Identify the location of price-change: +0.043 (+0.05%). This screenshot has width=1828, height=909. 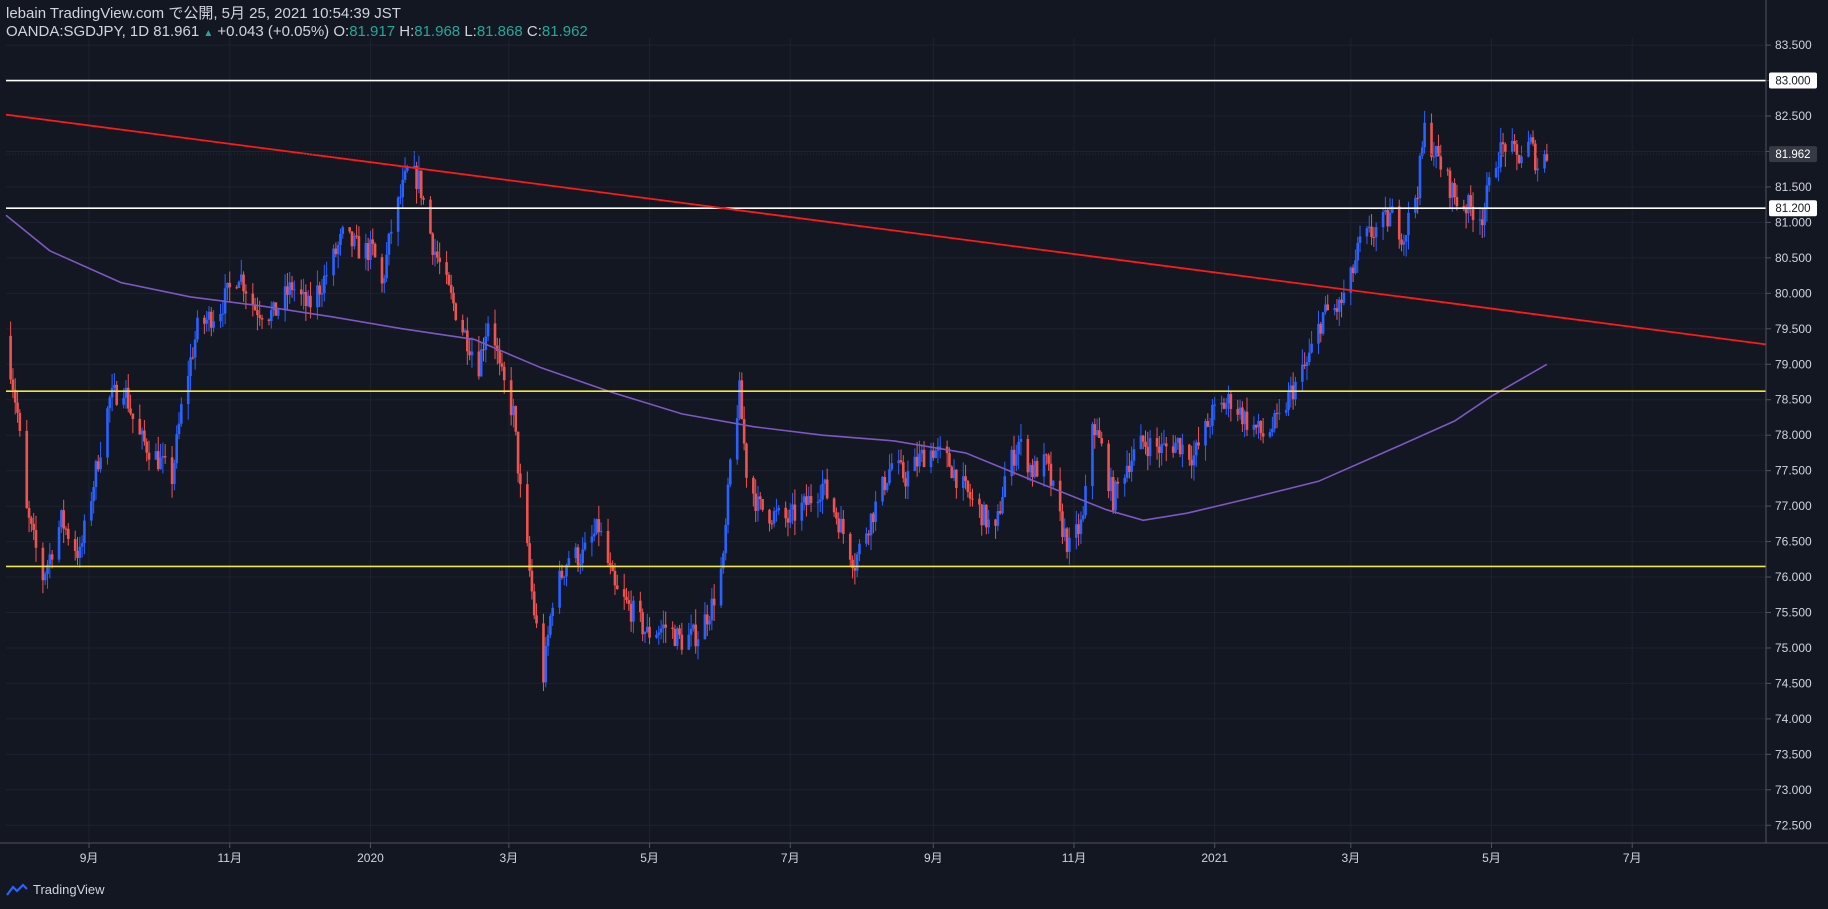
(273, 31).